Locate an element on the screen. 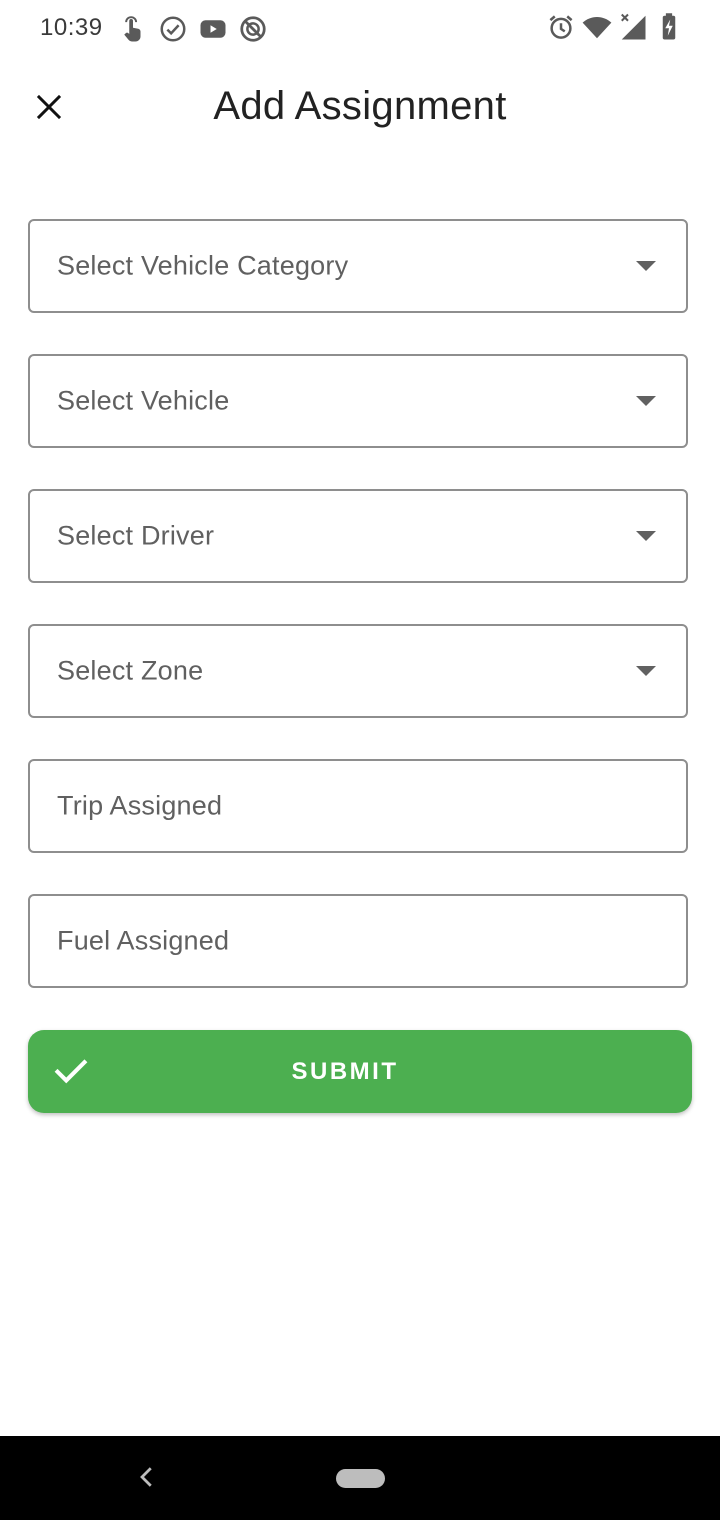  page-title: Add Assignment is located at coordinates (360, 106).